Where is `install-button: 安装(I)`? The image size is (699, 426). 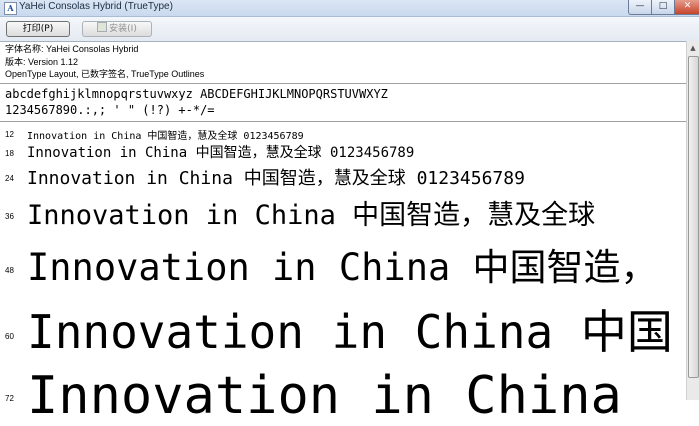 install-button: 安装(I) is located at coordinates (117, 29).